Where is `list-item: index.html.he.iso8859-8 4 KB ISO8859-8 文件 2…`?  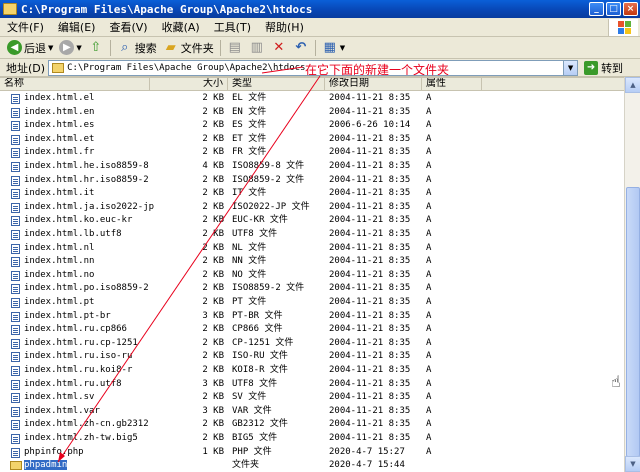 list-item: index.html.he.iso8859-8 4 KB ISO8859-8 文件 2… is located at coordinates (312, 167).